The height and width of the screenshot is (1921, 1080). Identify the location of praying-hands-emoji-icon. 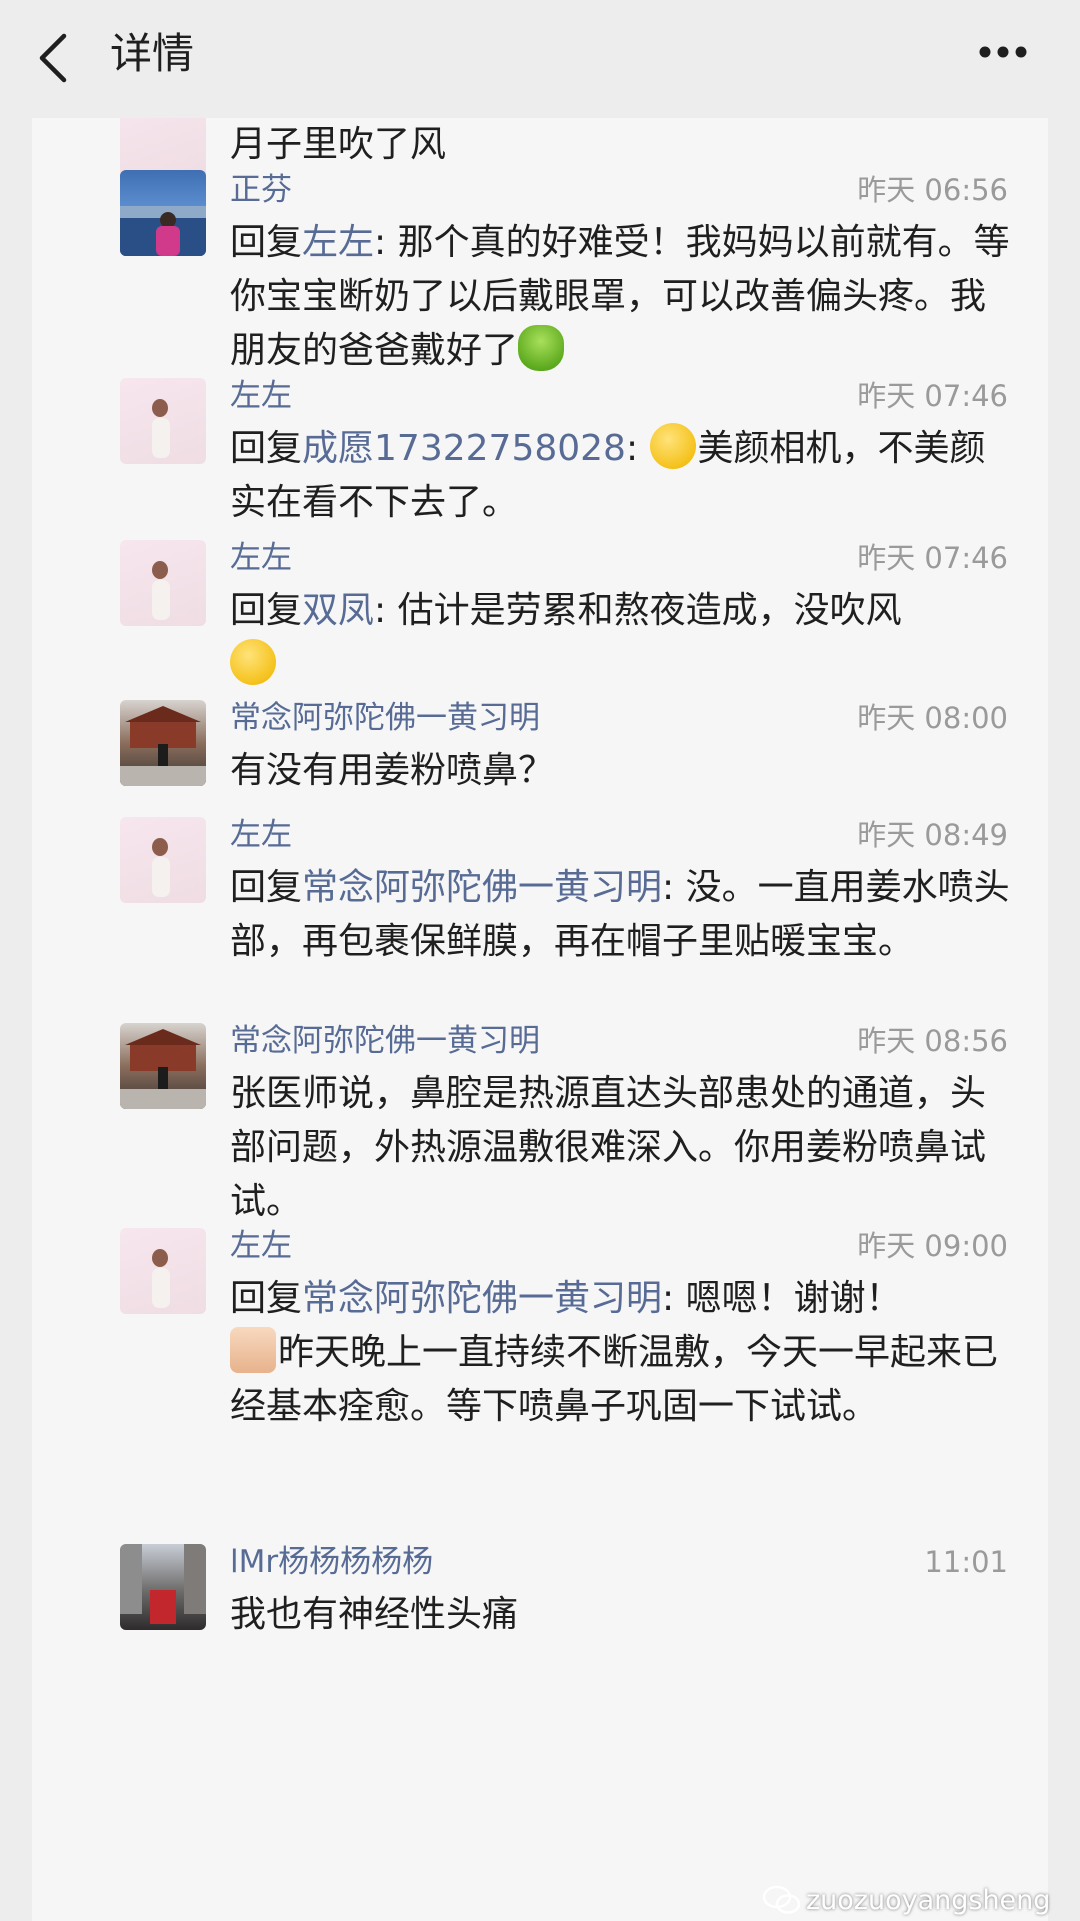
(253, 1350).